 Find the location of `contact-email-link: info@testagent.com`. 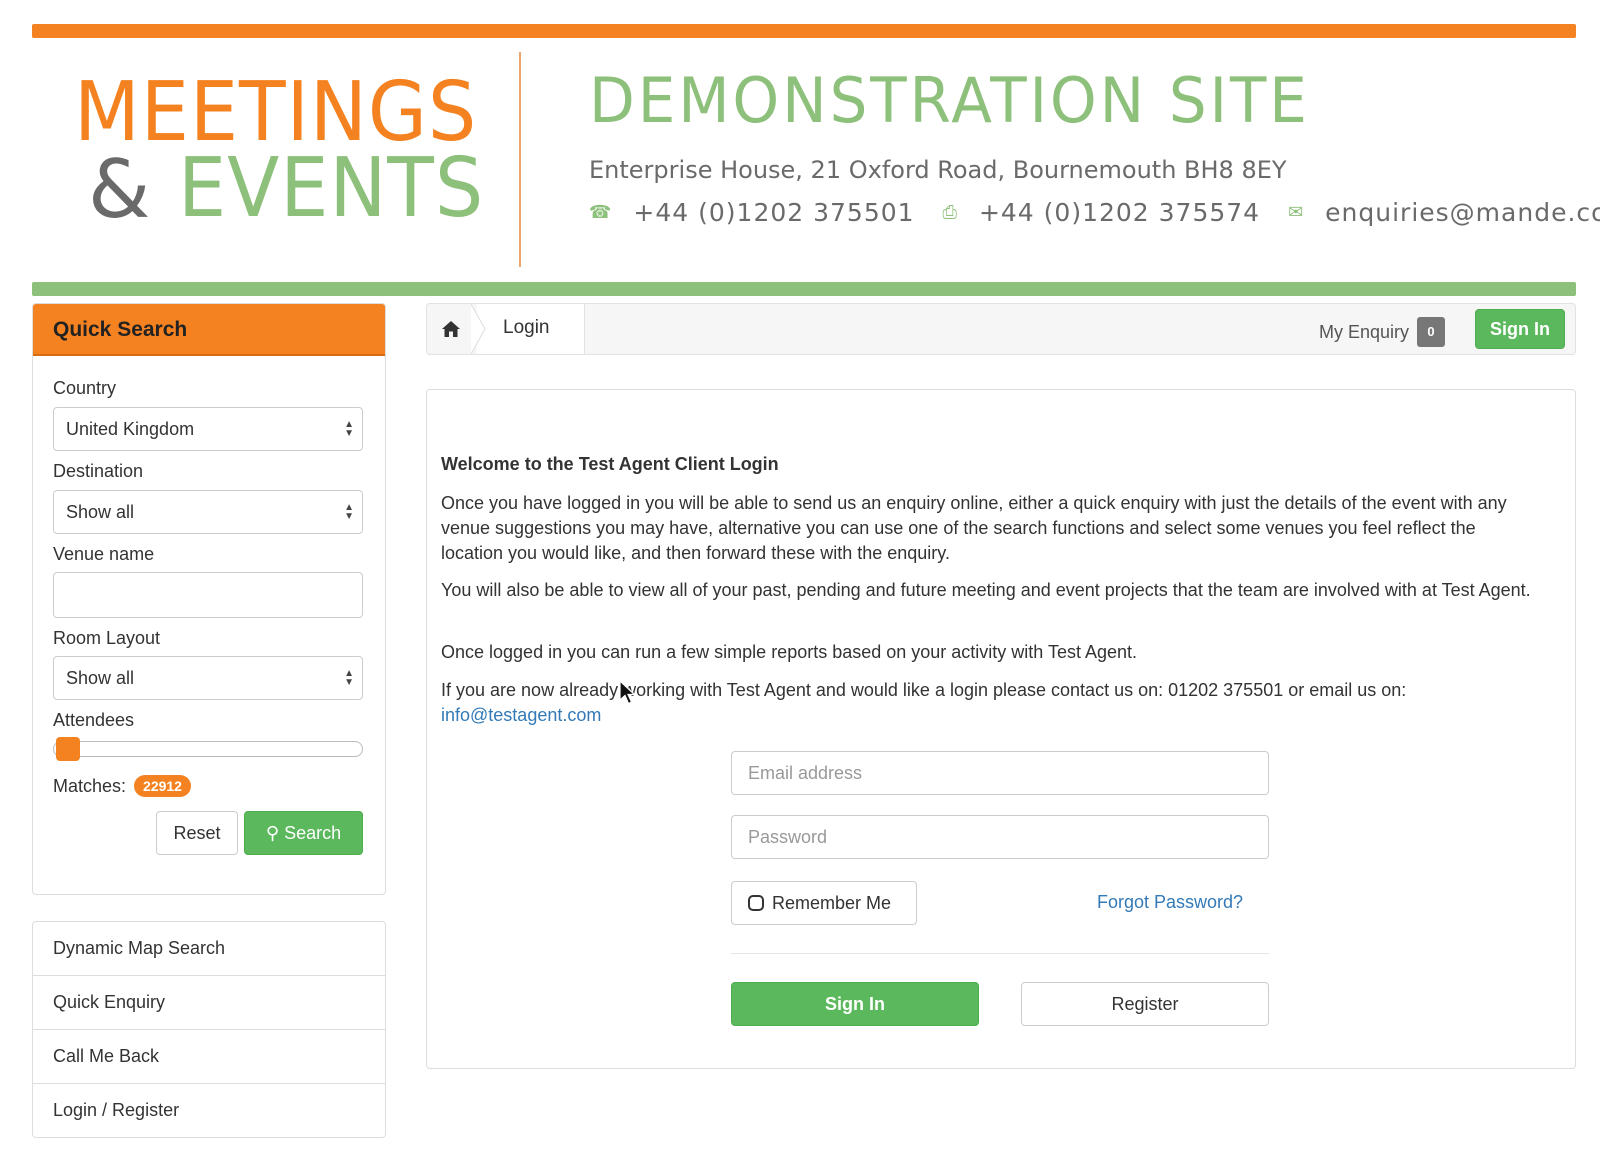

contact-email-link: info@testagent.com is located at coordinates (521, 715).